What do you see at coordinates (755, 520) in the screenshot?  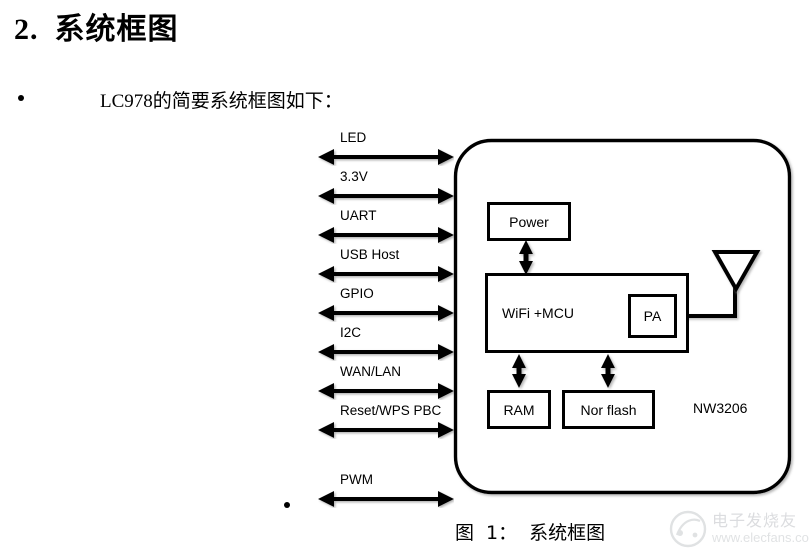 I see `watermark-brand-text: 电子发烧友` at bounding box center [755, 520].